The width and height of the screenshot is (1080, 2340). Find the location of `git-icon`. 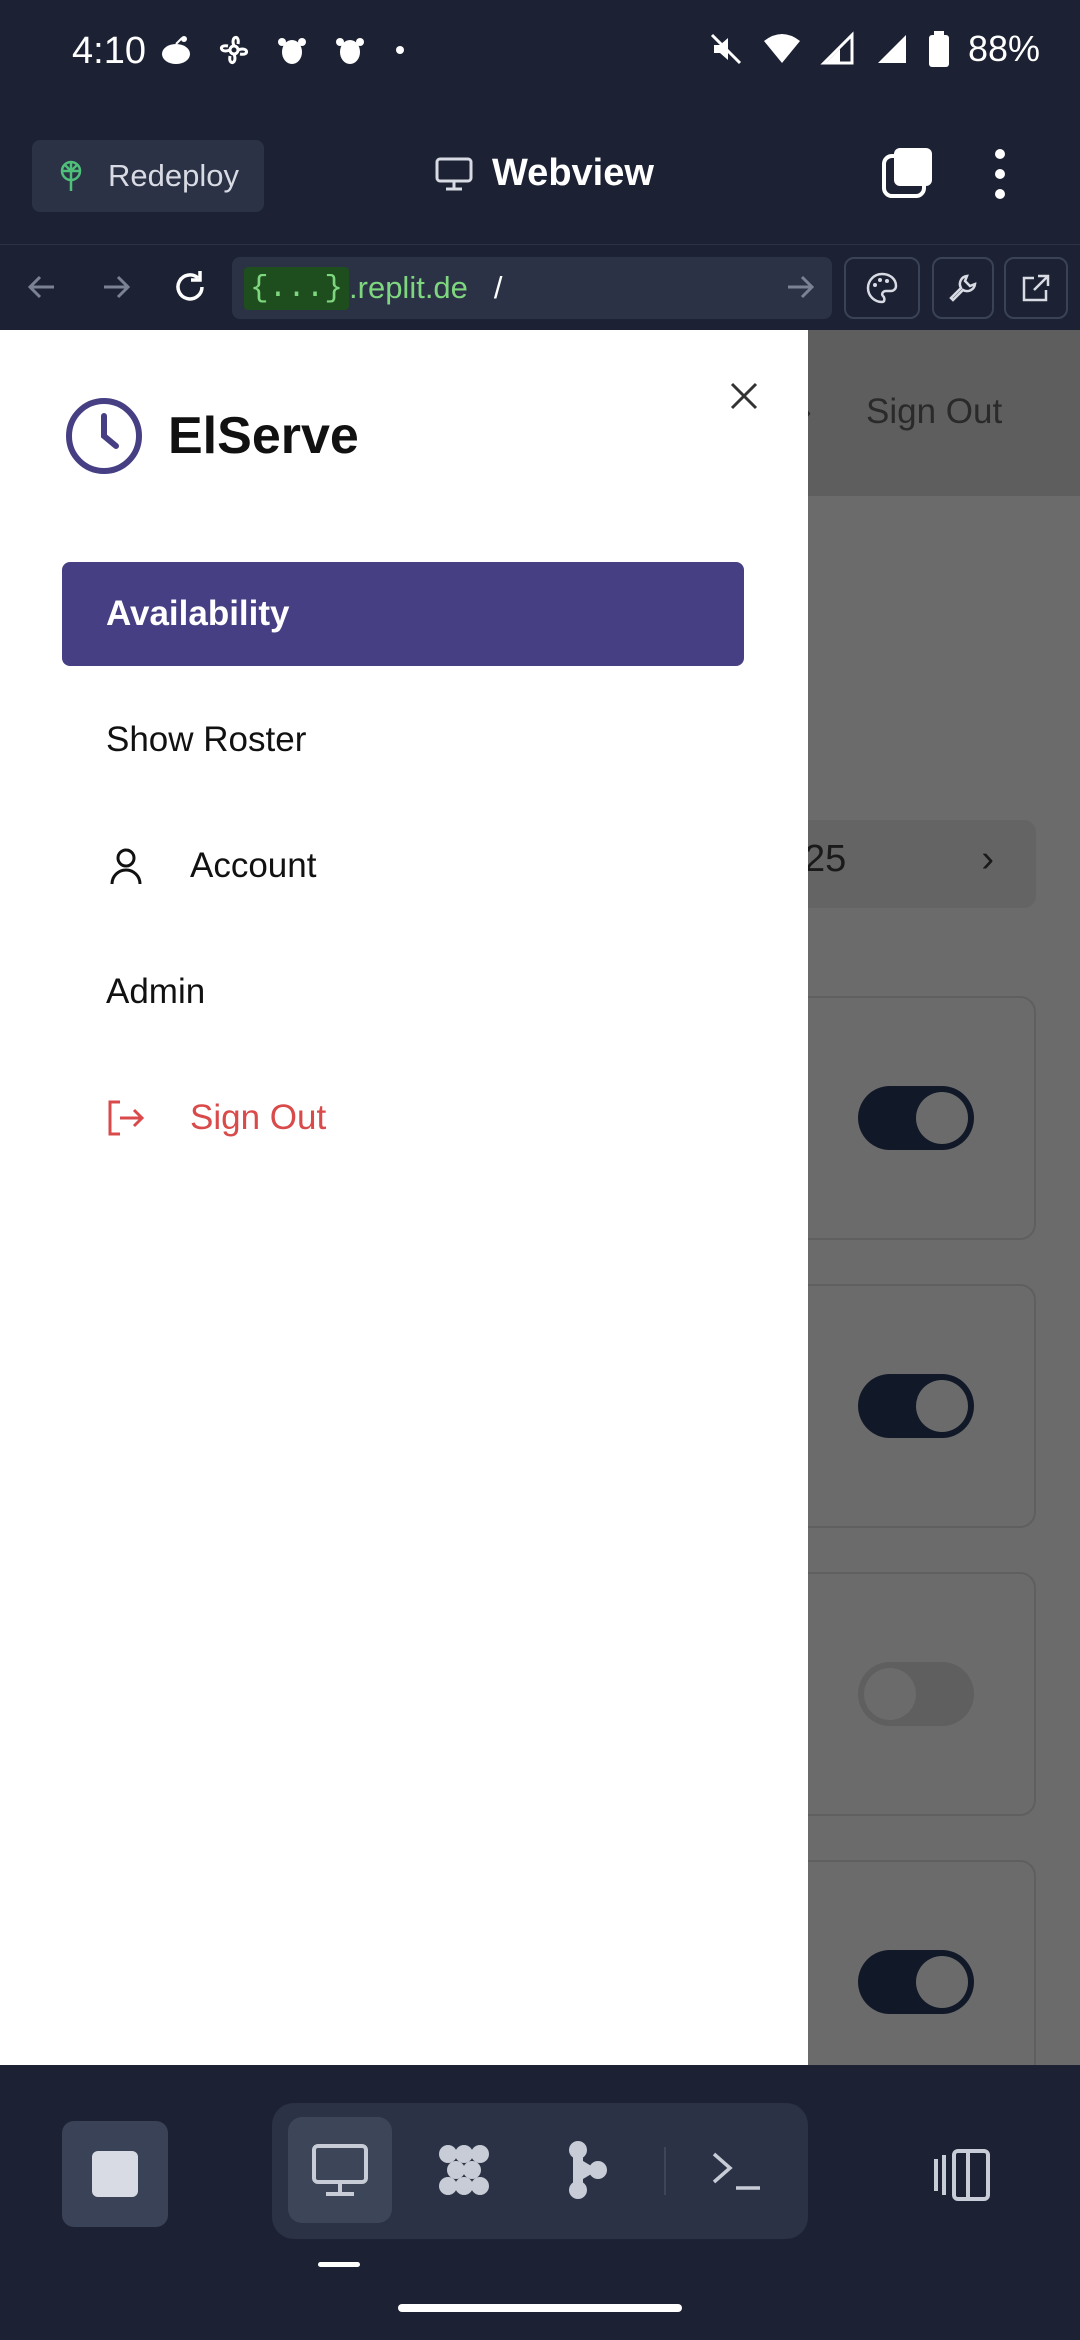

git-icon is located at coordinates (588, 2170).